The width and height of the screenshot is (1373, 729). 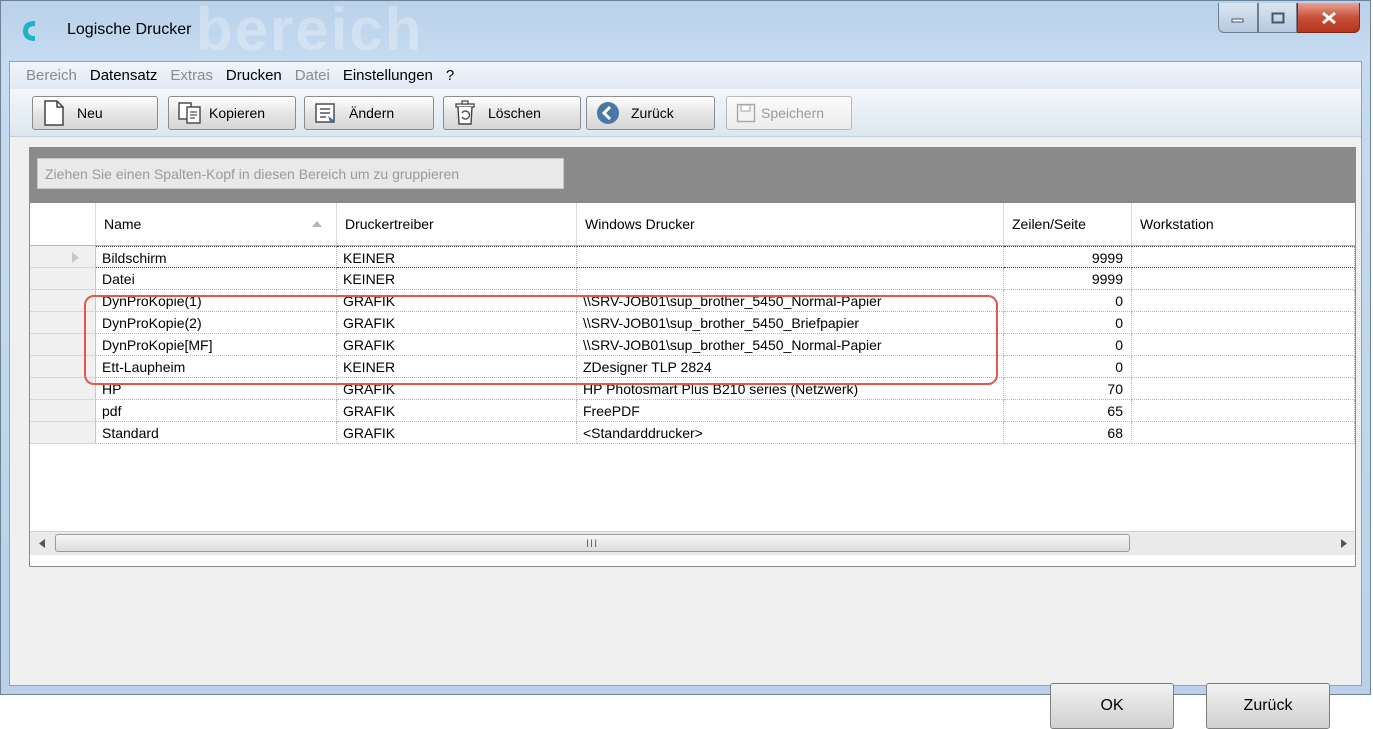 I want to click on column-windows-printer-label: Windows Drucker, so click(x=640, y=224).